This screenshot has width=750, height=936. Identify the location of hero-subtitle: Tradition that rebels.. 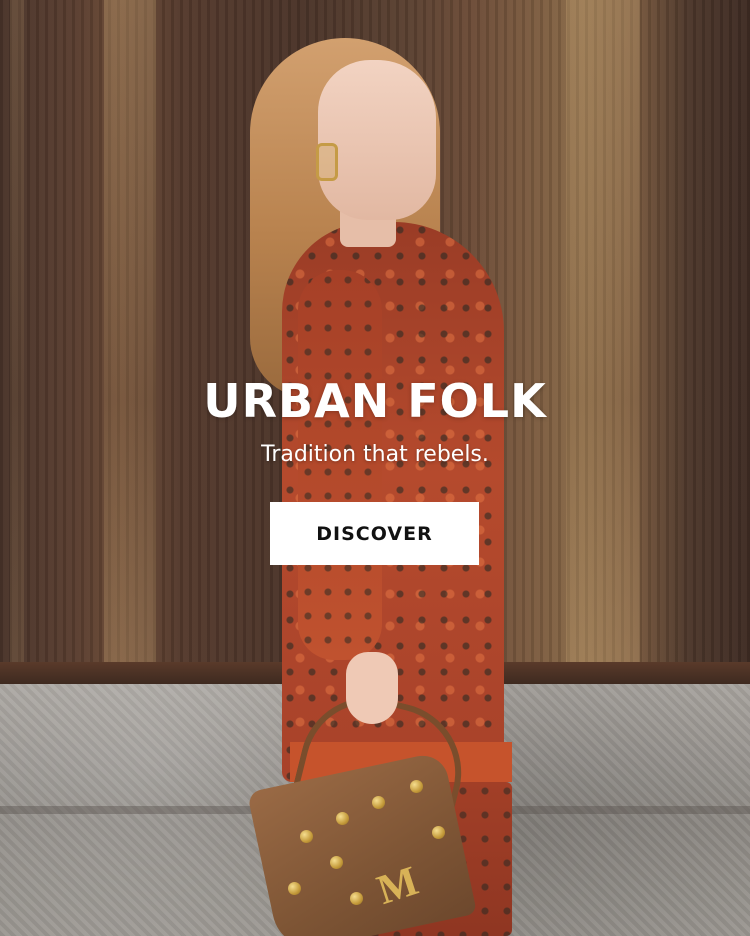
(375, 454).